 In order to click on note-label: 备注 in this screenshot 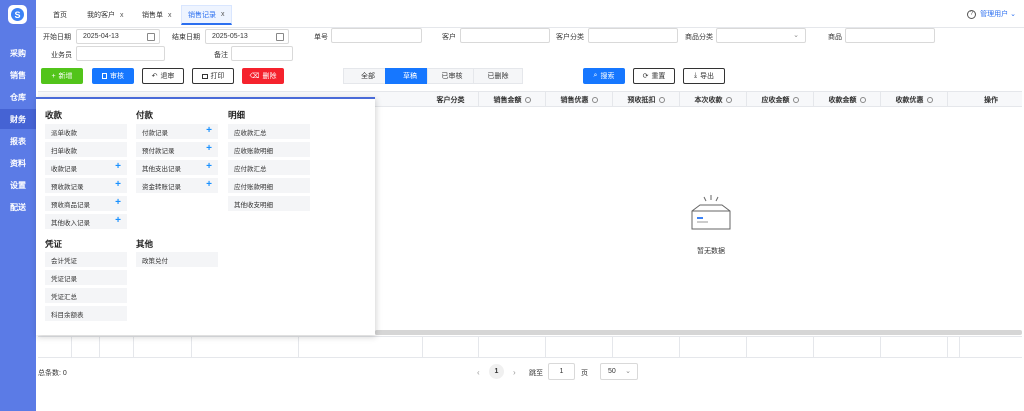, I will do `click(221, 55)`.